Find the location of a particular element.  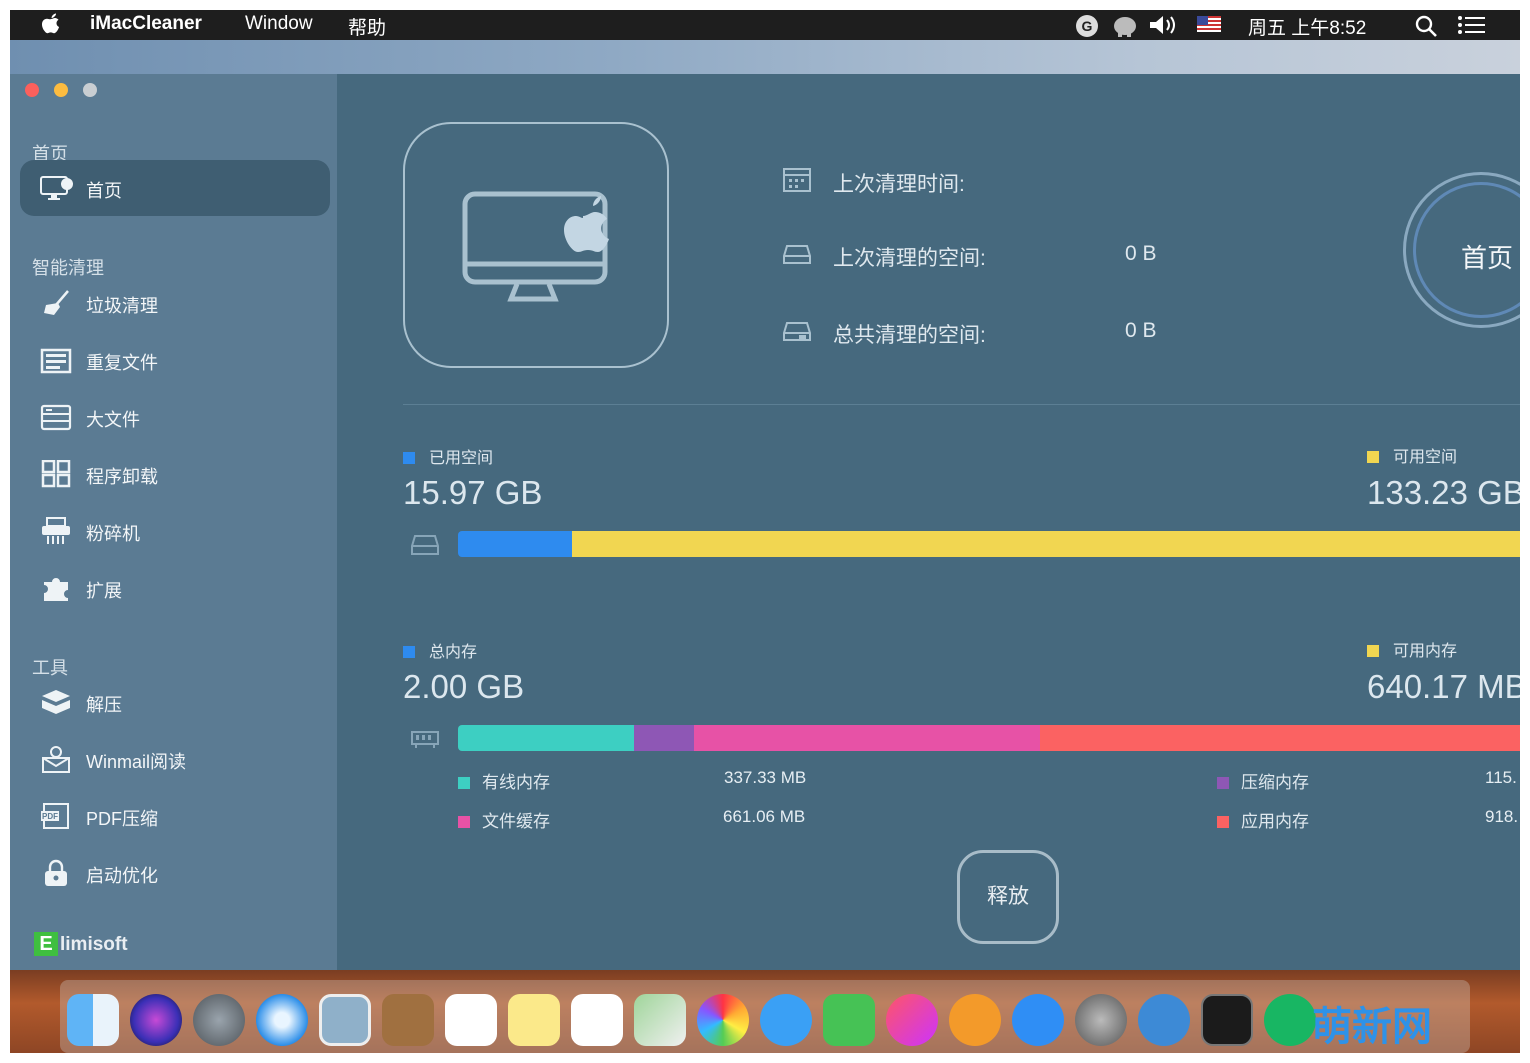

reminders-icon is located at coordinates (597, 1020).